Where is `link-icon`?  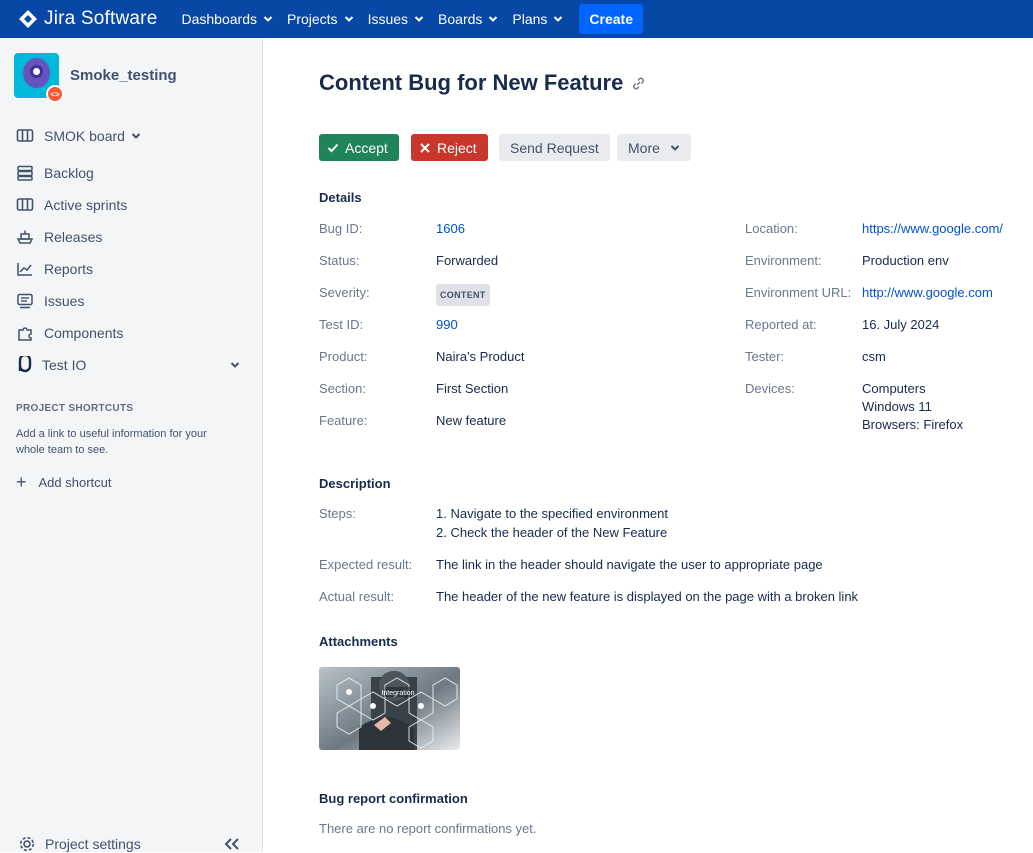 link-icon is located at coordinates (638, 83).